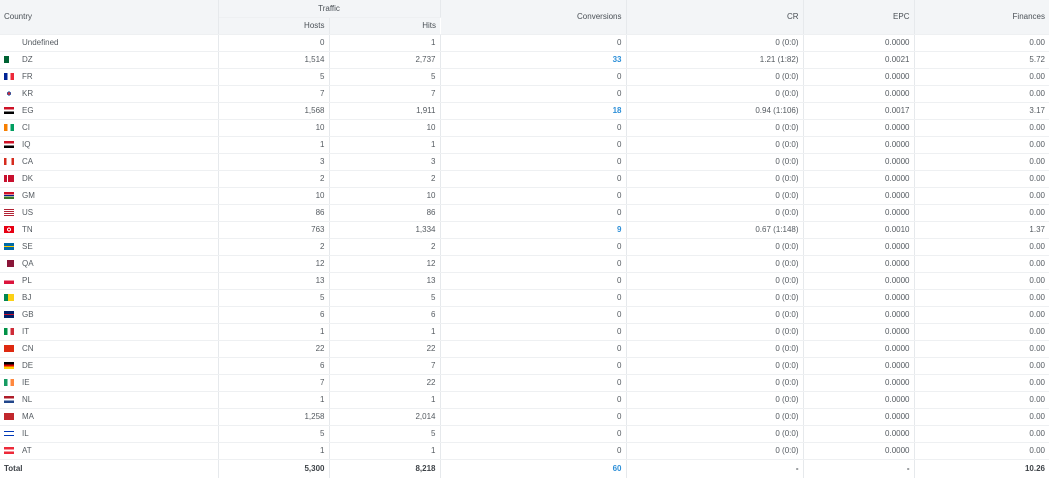 The image size is (1049, 481). I want to click on country-code: IQ, so click(26, 144).